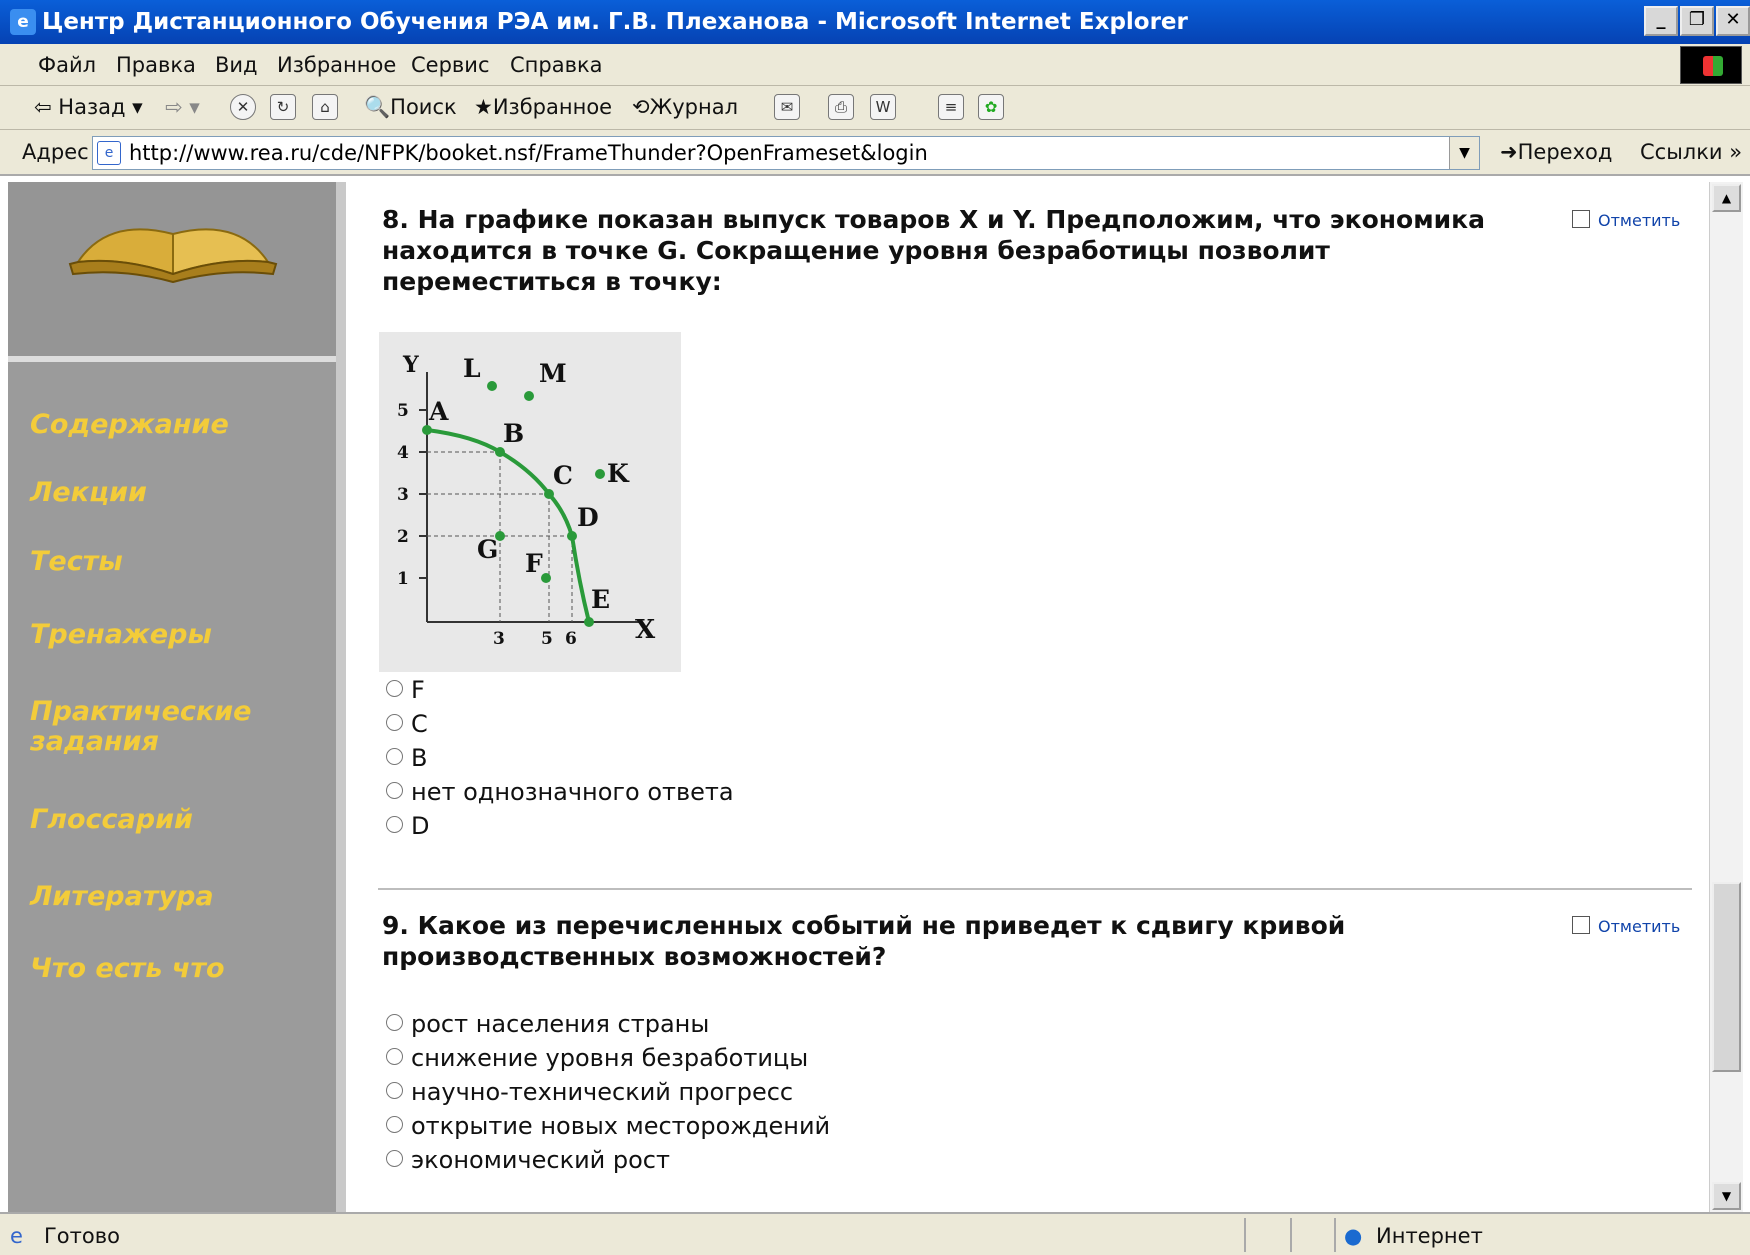 This screenshot has height=1255, width=1750. I want to click on option-label: снижение уровня безработицы, so click(610, 1058).